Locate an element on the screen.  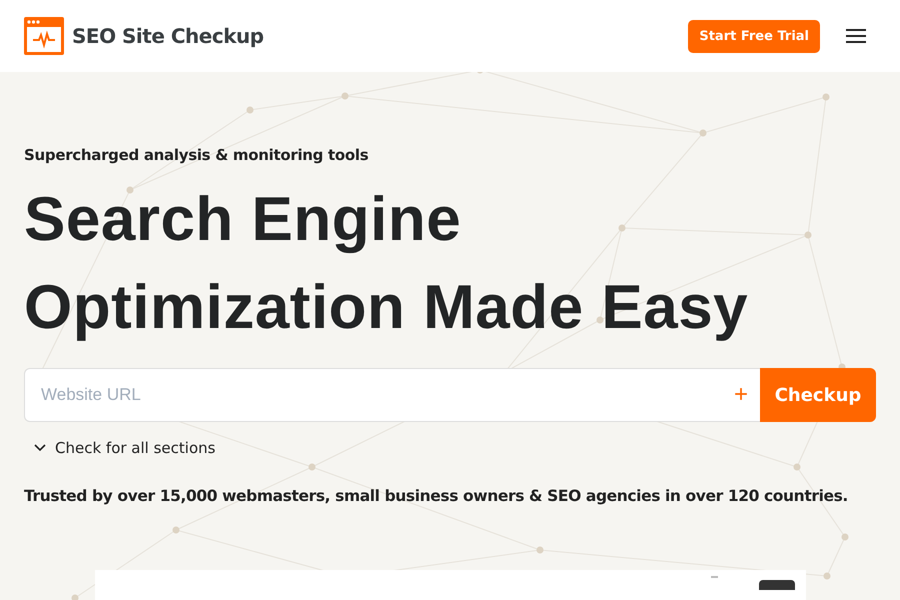
hero-headline: Optimization Made Easy is located at coordinates (386, 308).